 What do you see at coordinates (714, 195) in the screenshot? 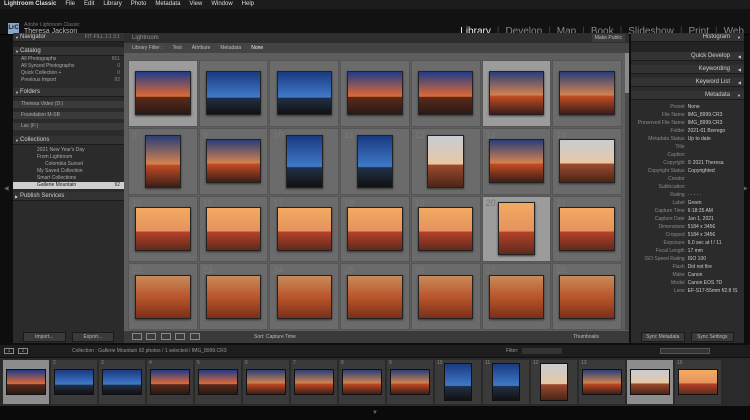
I see `metadata-value: · · · · ·` at bounding box center [714, 195].